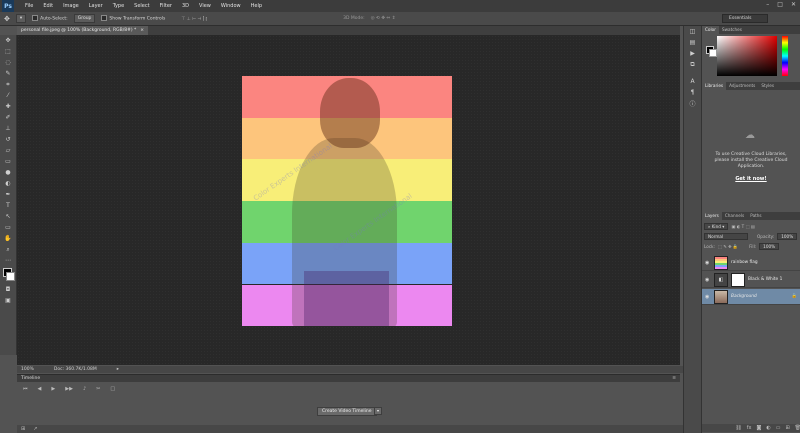 The height and width of the screenshot is (433, 800). I want to click on layer-row-black-white: ◉ ◧ Black & White 1, so click(751, 280).